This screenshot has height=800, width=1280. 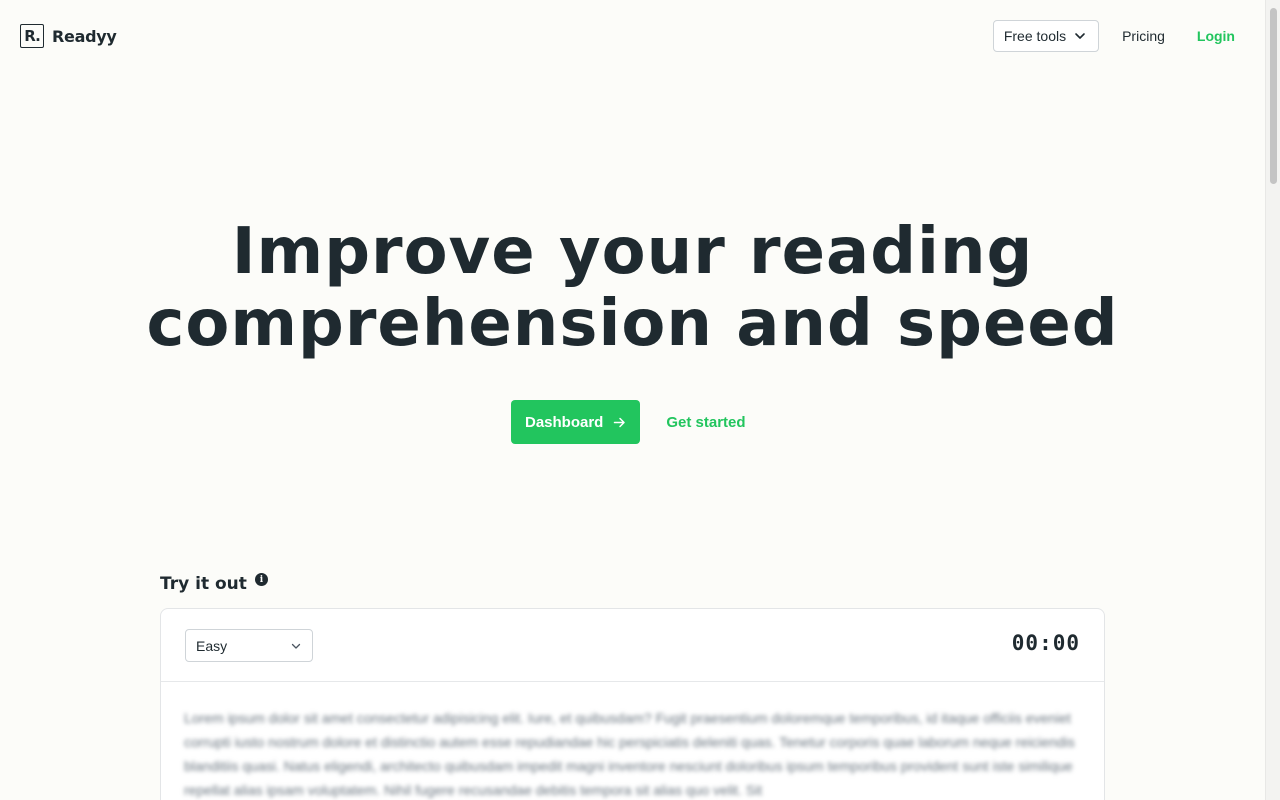 I want to click on login-link: Login, so click(x=1216, y=36).